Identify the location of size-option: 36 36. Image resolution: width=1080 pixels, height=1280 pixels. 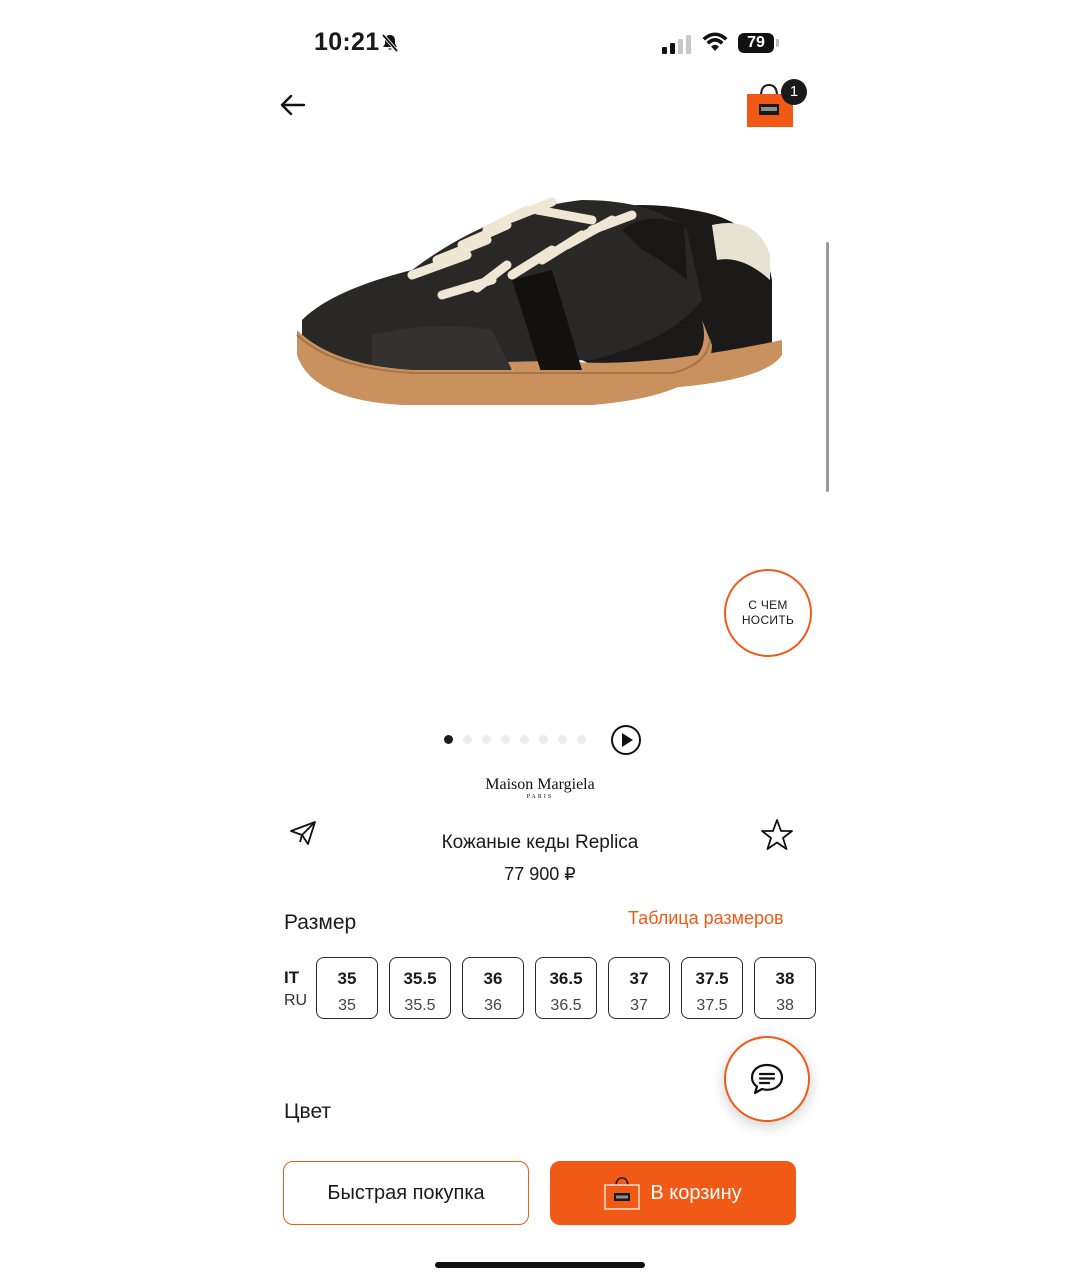
(493, 988).